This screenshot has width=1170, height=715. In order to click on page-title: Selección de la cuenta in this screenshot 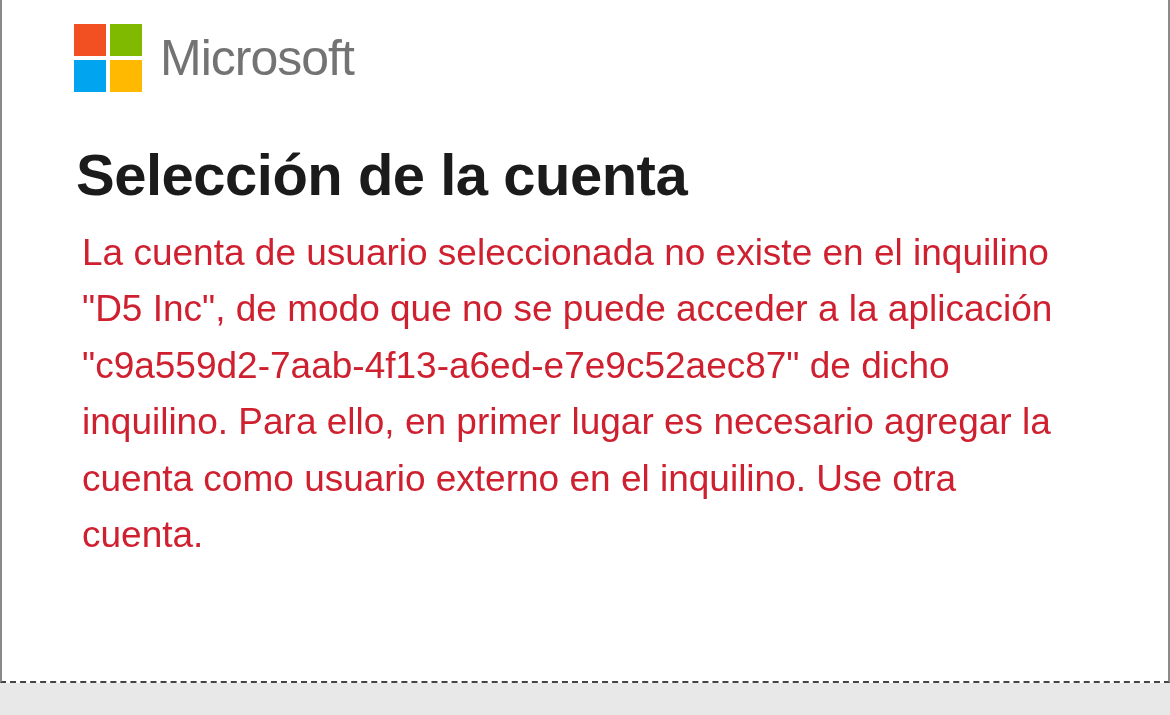, I will do `click(382, 175)`.